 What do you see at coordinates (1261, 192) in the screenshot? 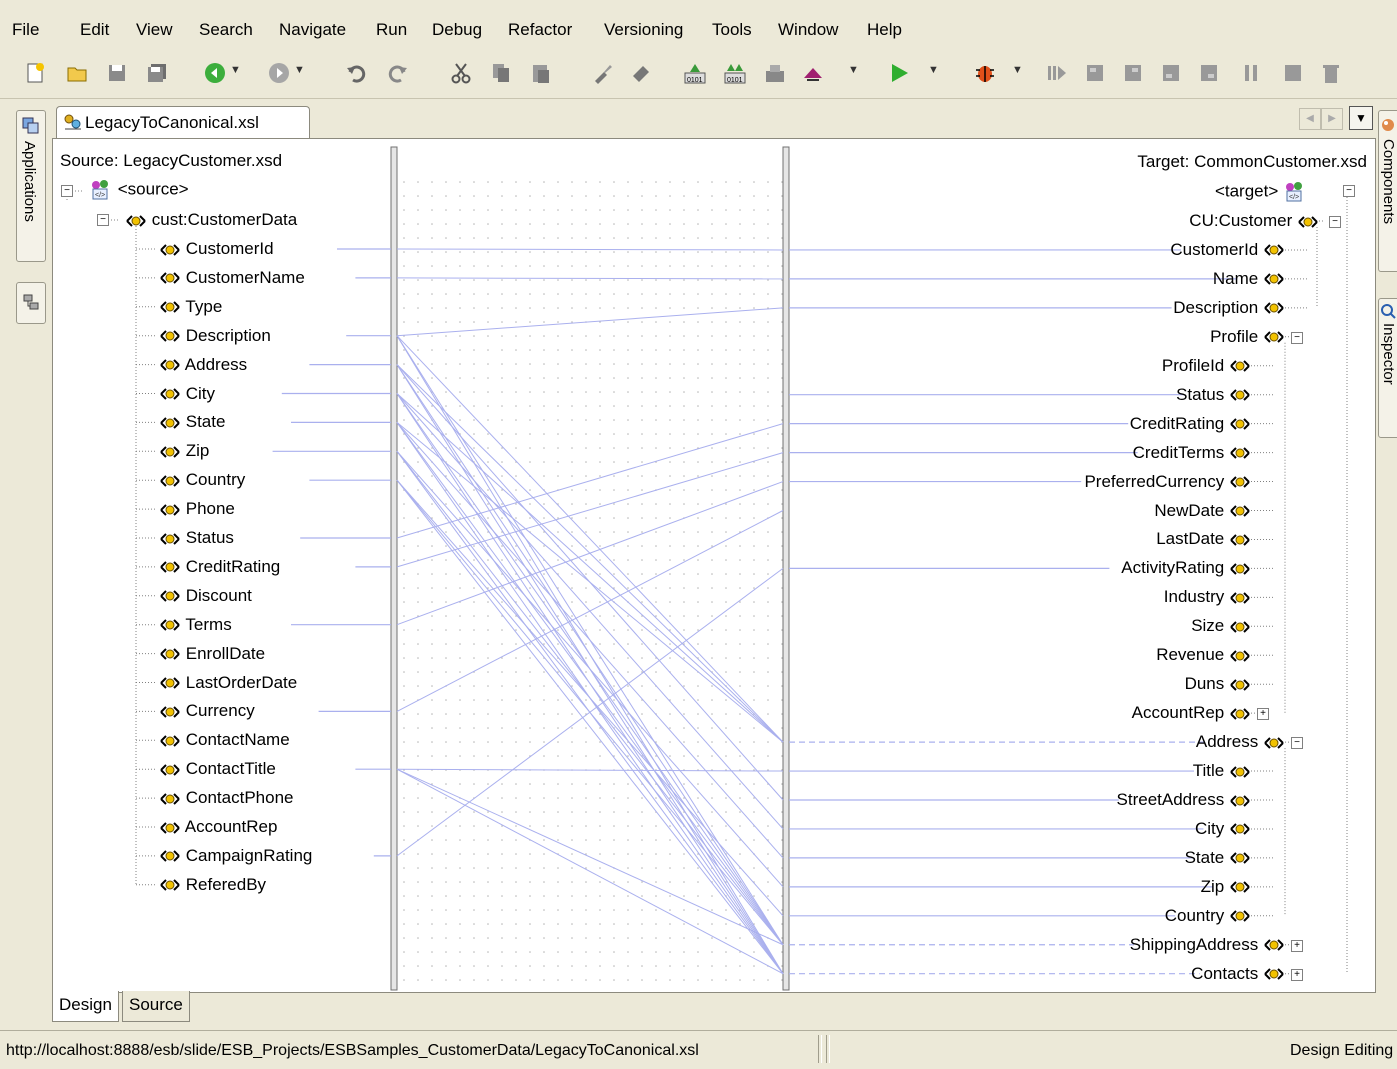
I see `target-root-node: <target> </>` at bounding box center [1261, 192].